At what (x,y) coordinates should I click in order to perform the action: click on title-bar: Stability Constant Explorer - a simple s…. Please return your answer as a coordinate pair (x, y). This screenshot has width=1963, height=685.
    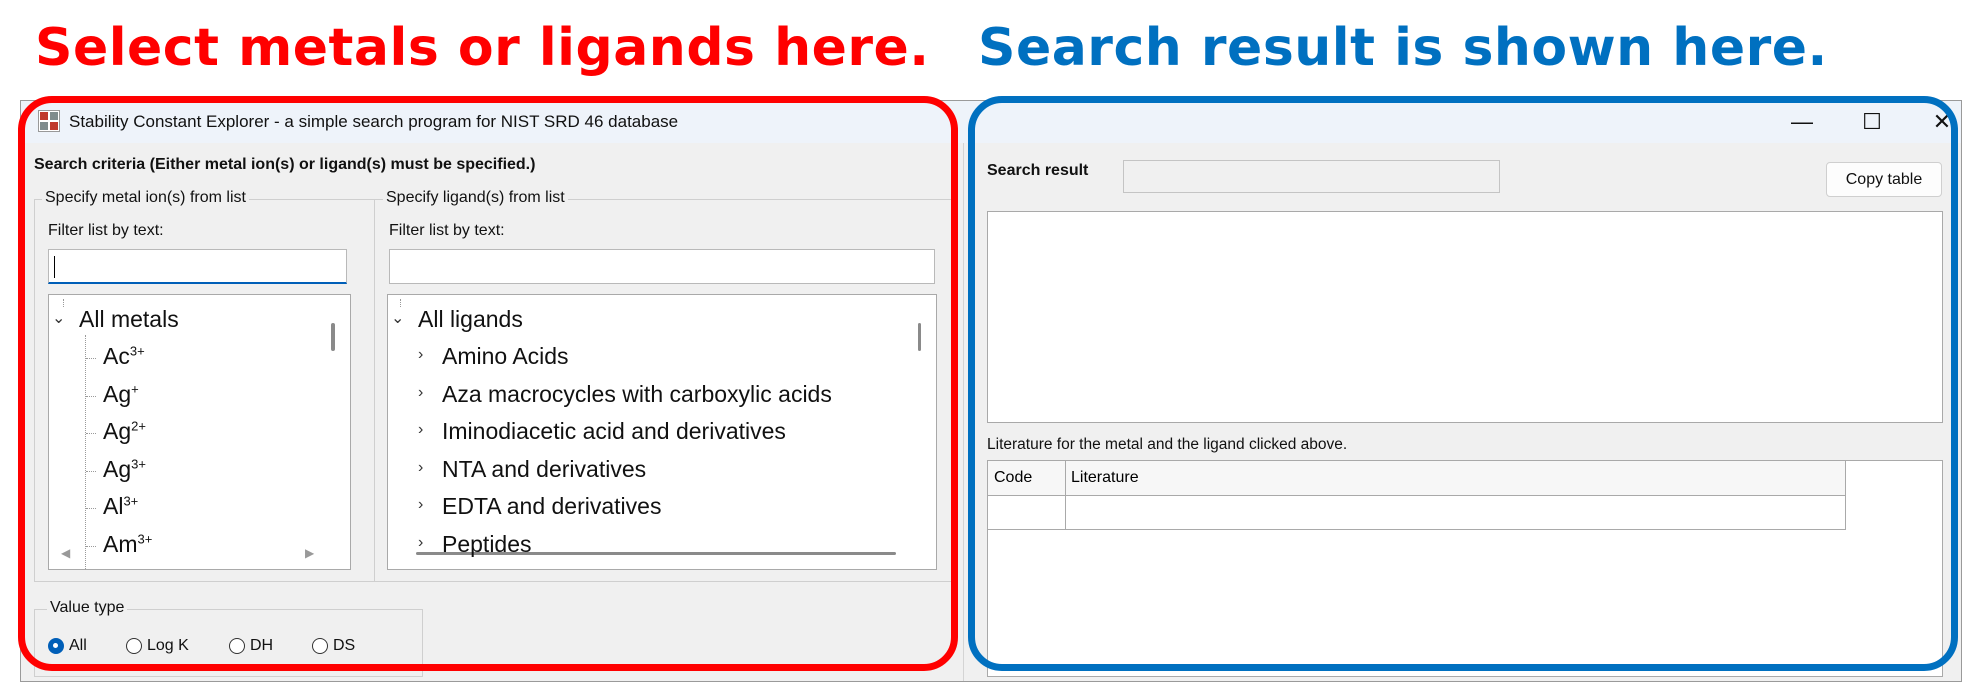
    Looking at the image, I should click on (991, 122).